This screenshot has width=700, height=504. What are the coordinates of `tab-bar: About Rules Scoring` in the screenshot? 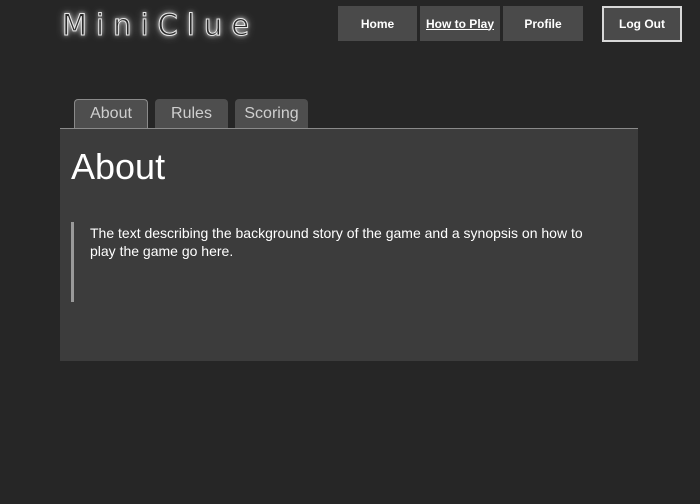 It's located at (191, 113).